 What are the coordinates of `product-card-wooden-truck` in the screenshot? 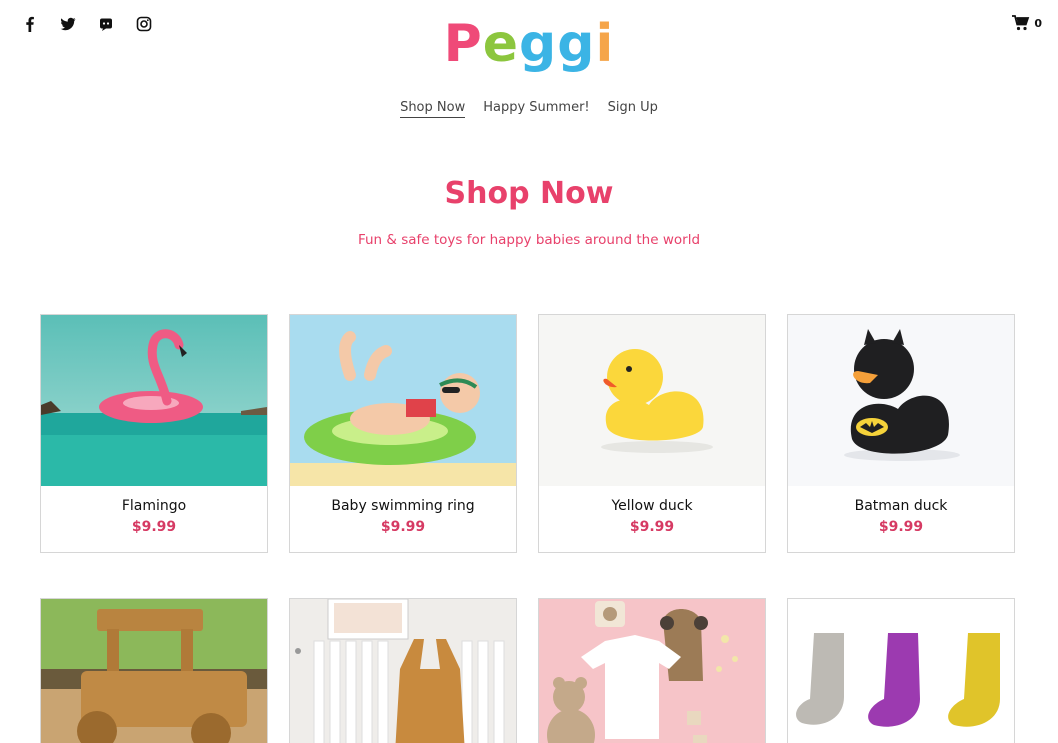 It's located at (154, 670).